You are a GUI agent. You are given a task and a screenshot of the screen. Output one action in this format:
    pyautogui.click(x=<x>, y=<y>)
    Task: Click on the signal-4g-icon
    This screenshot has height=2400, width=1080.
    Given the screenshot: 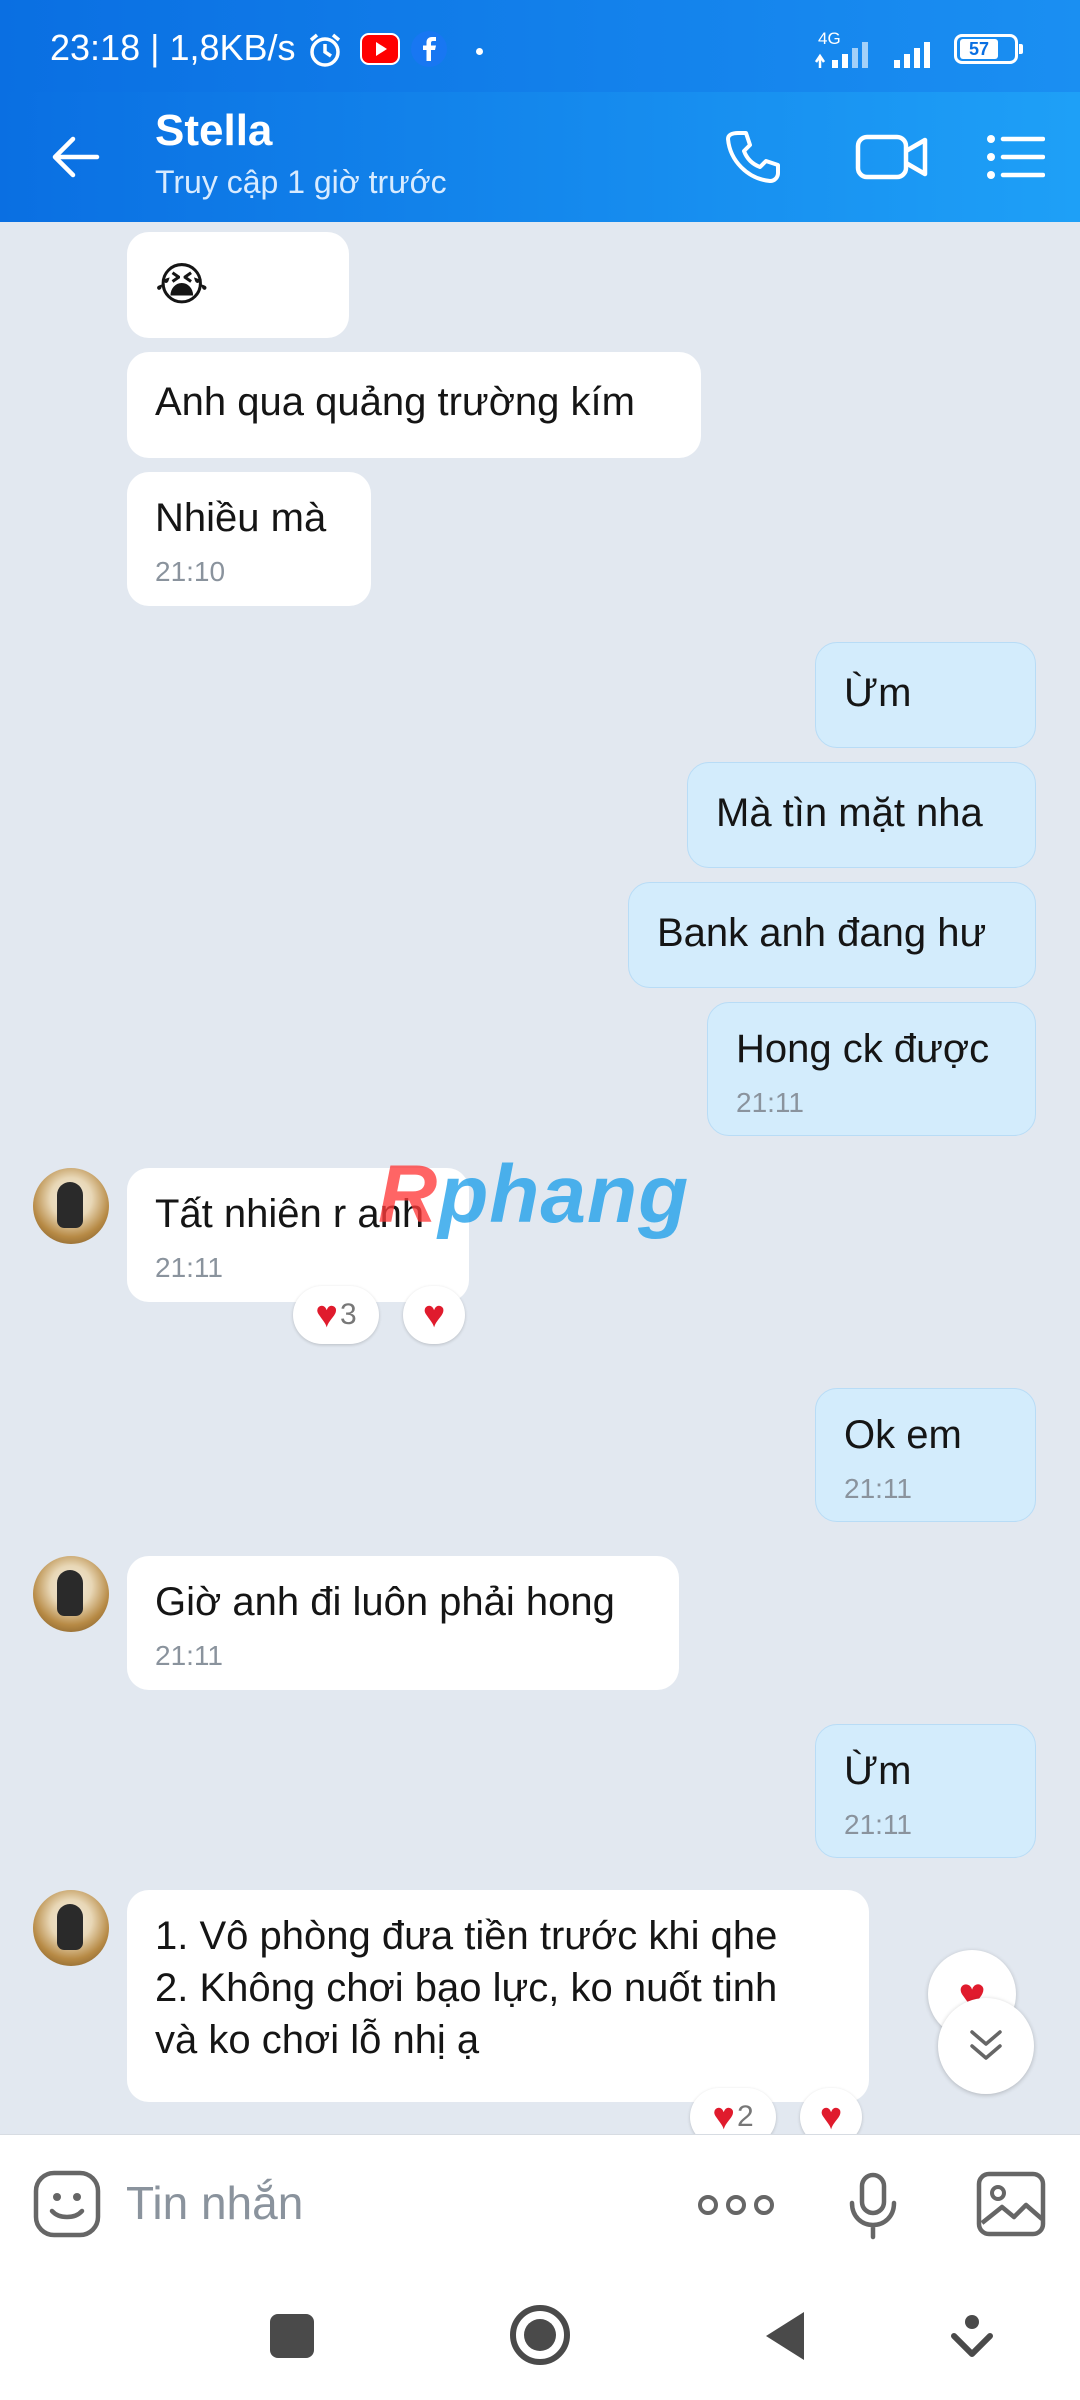 What is the action you would take?
    pyautogui.click(x=841, y=55)
    